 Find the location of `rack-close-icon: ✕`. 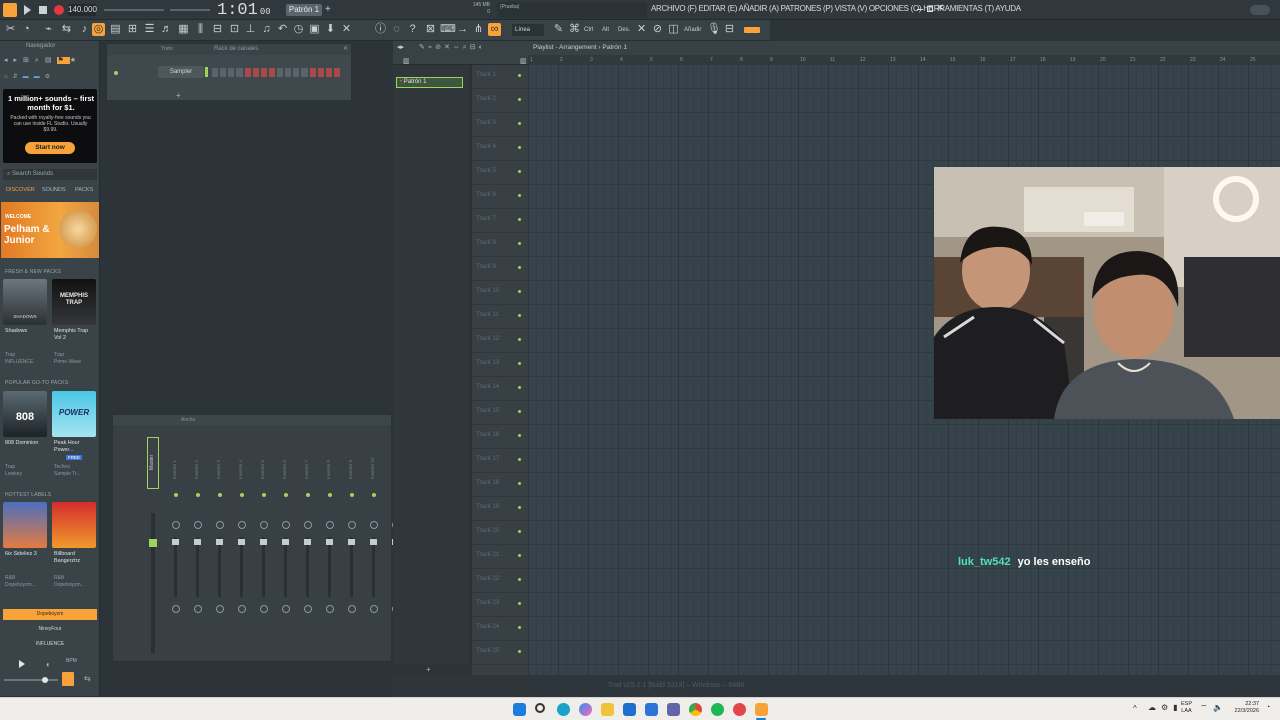

rack-close-icon: ✕ is located at coordinates (345, 48).